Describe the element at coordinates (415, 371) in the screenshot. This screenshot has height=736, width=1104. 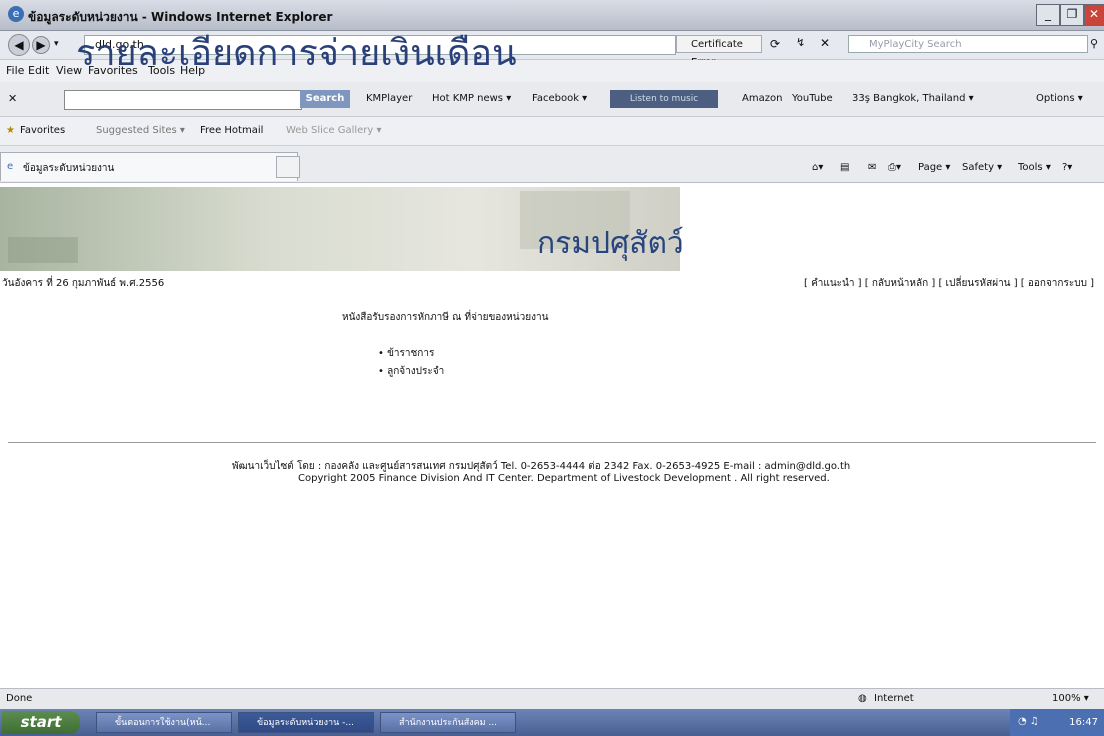
I see `list-item-permanent-employee: ลูกจ้างประจำ` at that location.